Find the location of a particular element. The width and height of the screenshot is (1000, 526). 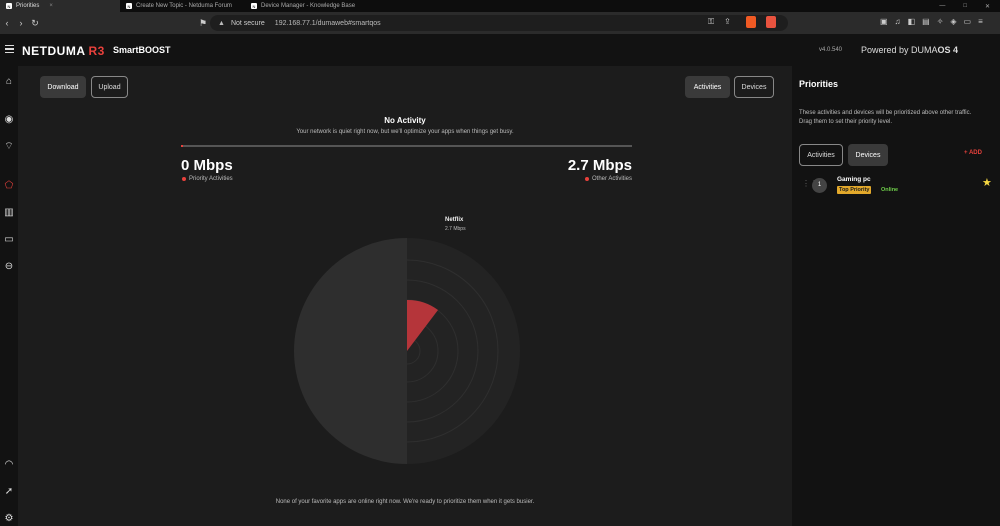

music-icon: ♫ is located at coordinates (898, 21).